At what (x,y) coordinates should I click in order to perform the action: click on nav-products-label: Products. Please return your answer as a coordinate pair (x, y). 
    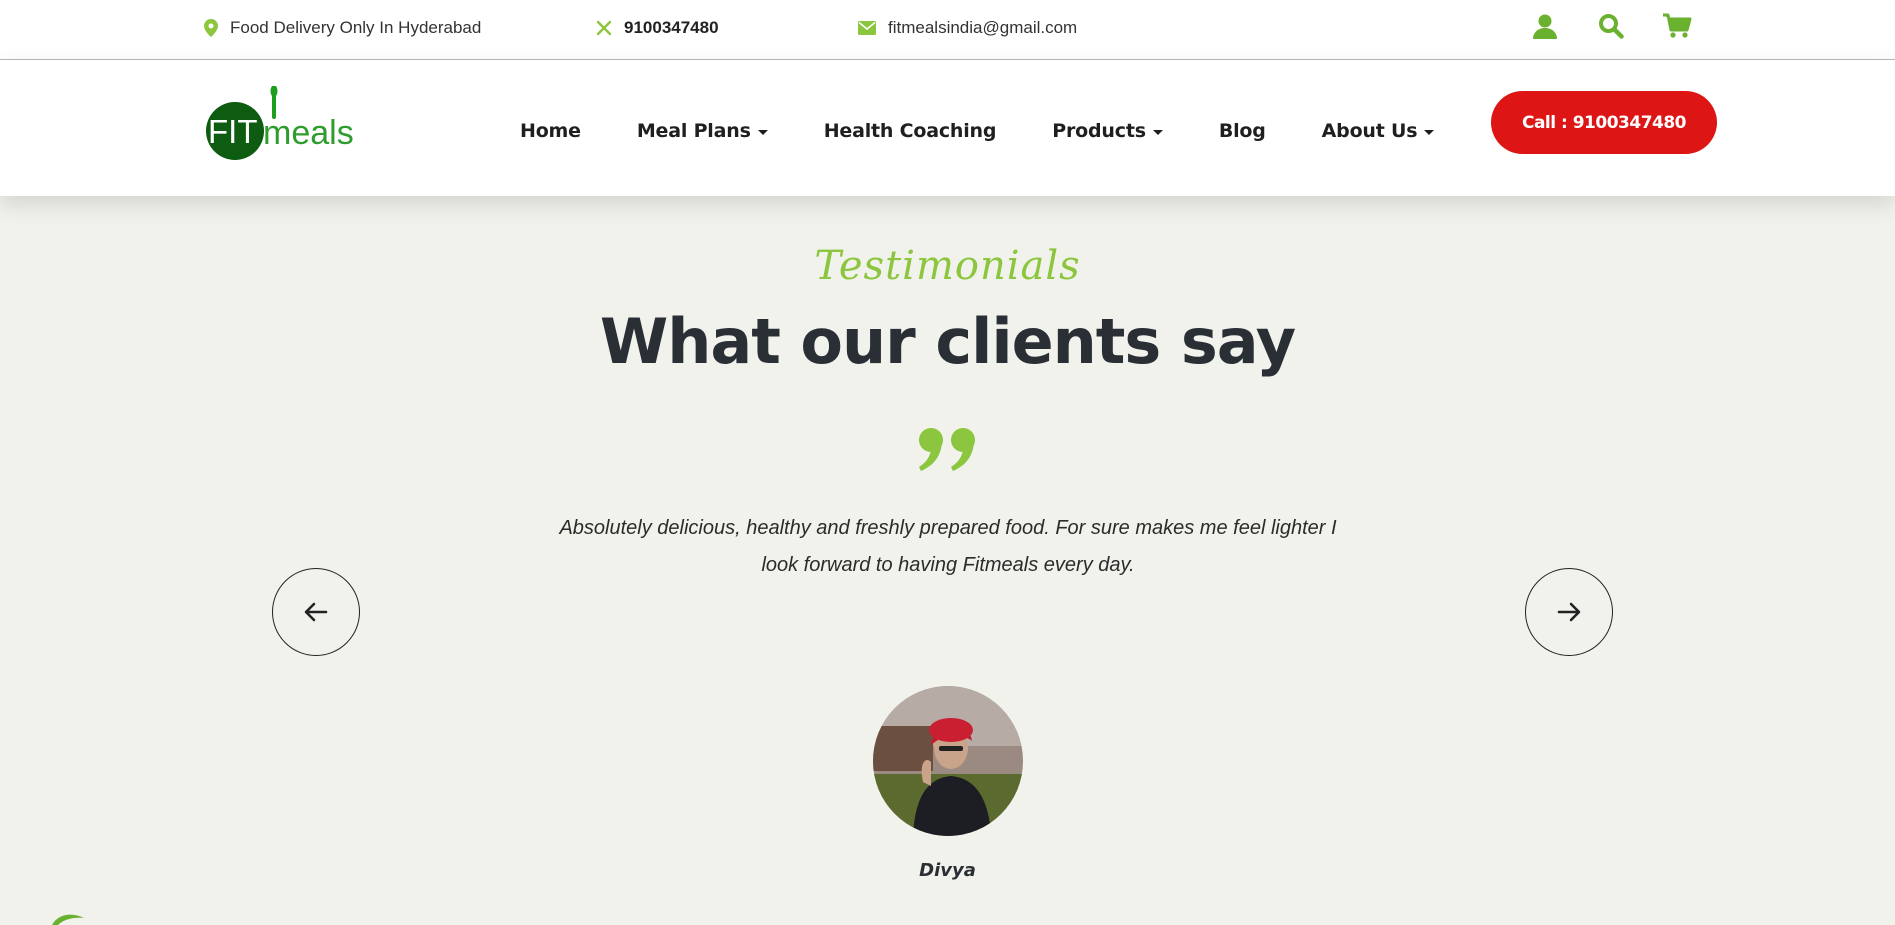
    Looking at the image, I should click on (1099, 131).